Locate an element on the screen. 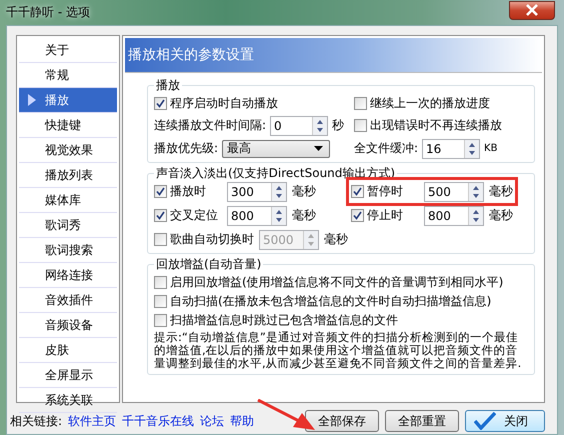  sidebar-item: 快捷键 is located at coordinates (68, 125).